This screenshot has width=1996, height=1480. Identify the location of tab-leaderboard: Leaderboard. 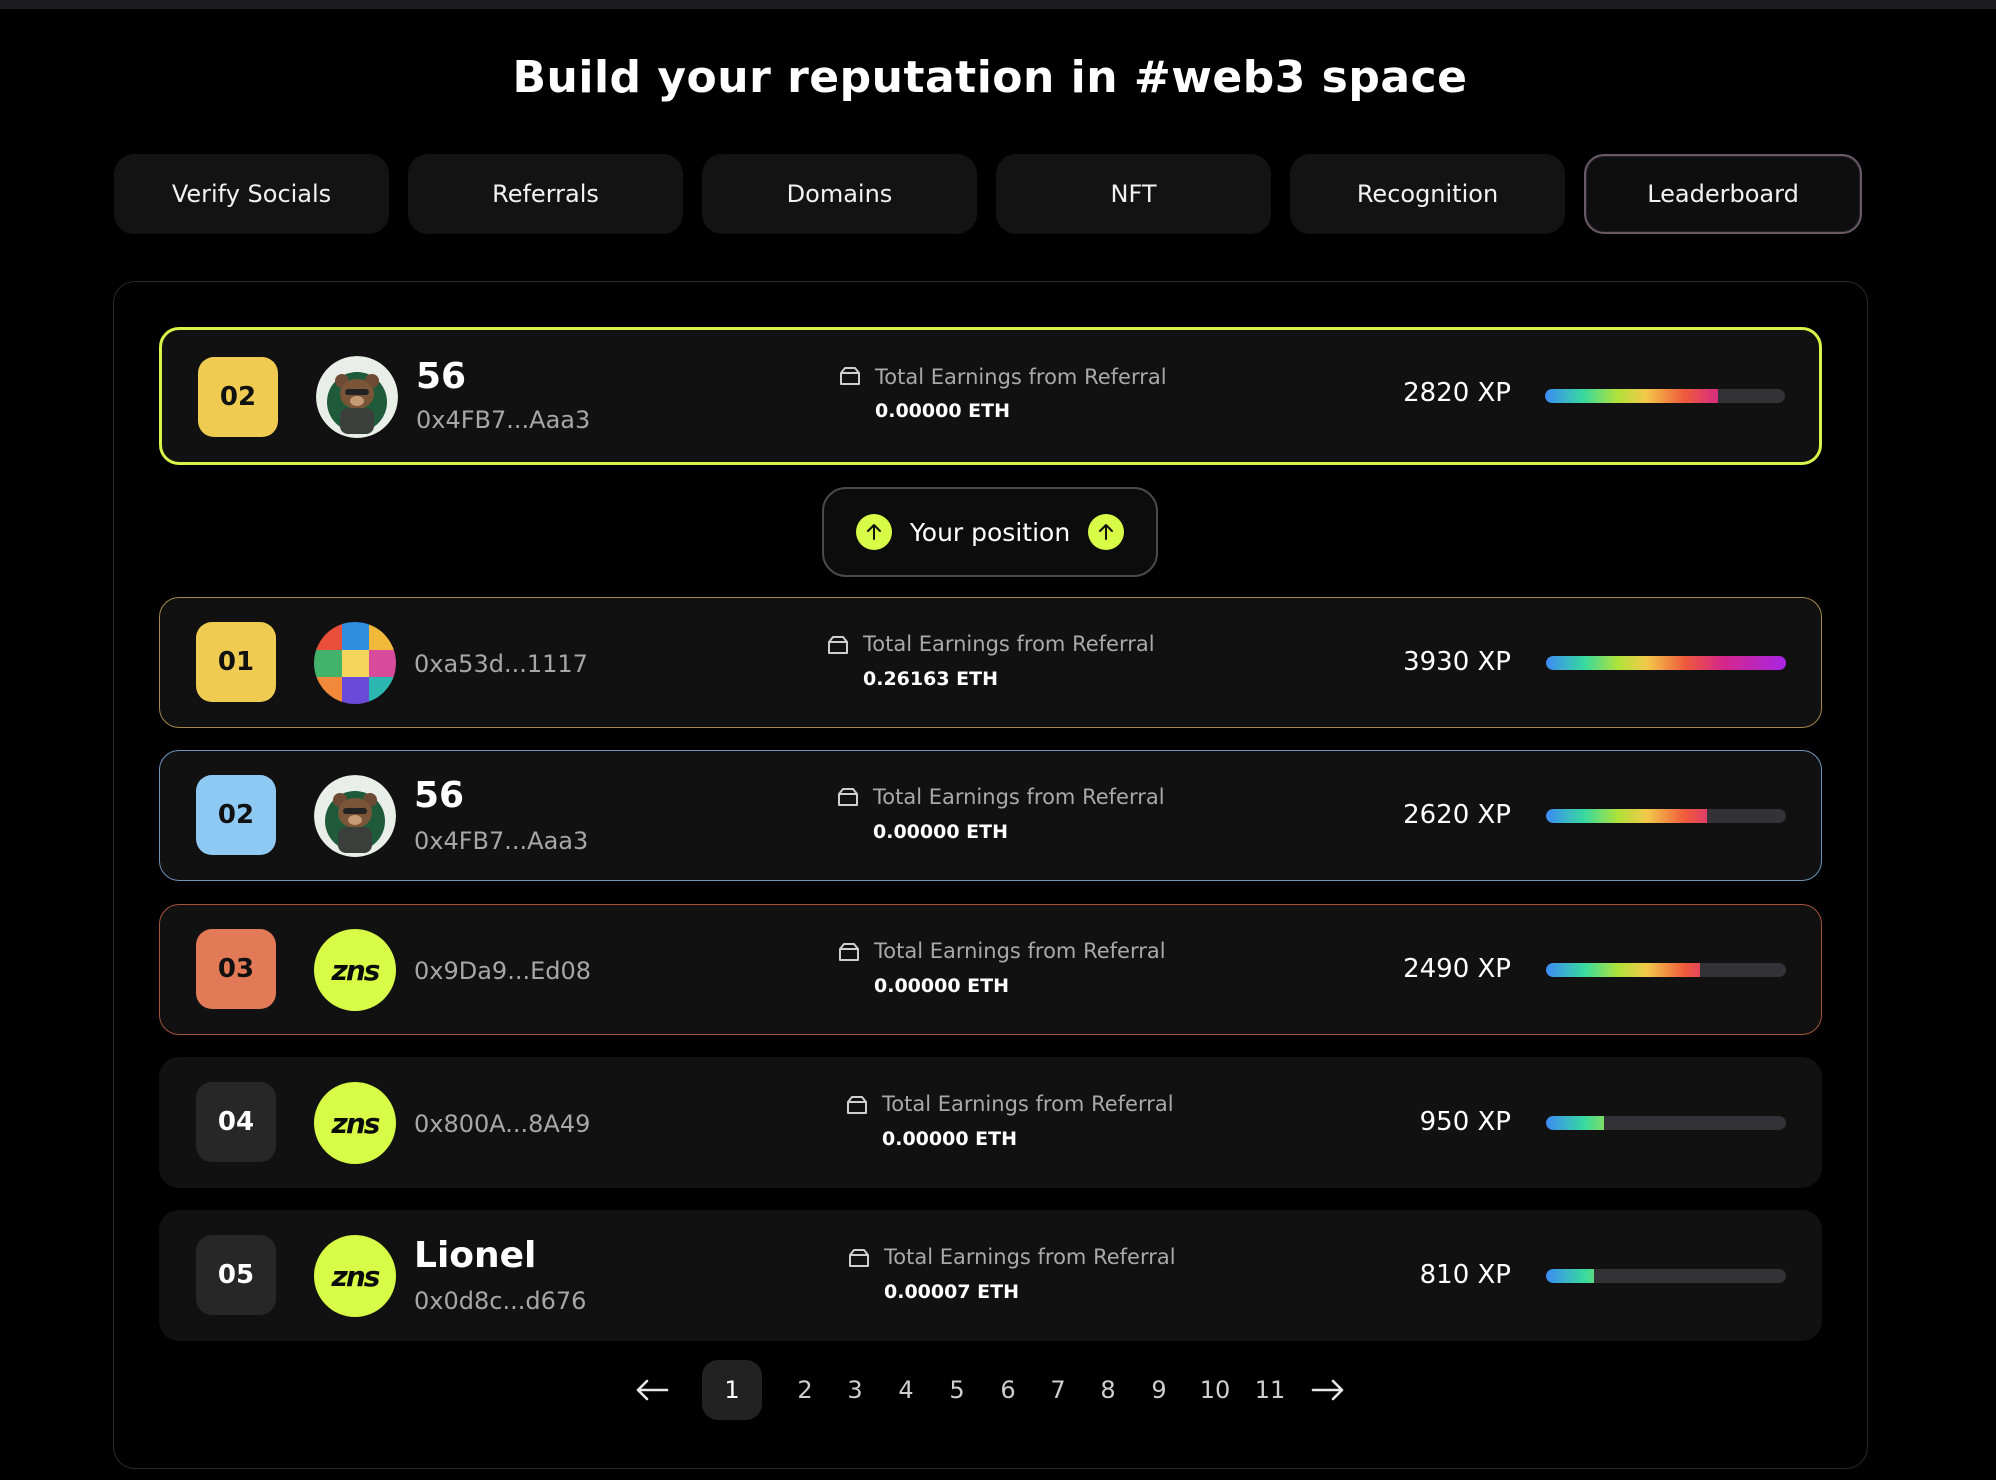
(1723, 194).